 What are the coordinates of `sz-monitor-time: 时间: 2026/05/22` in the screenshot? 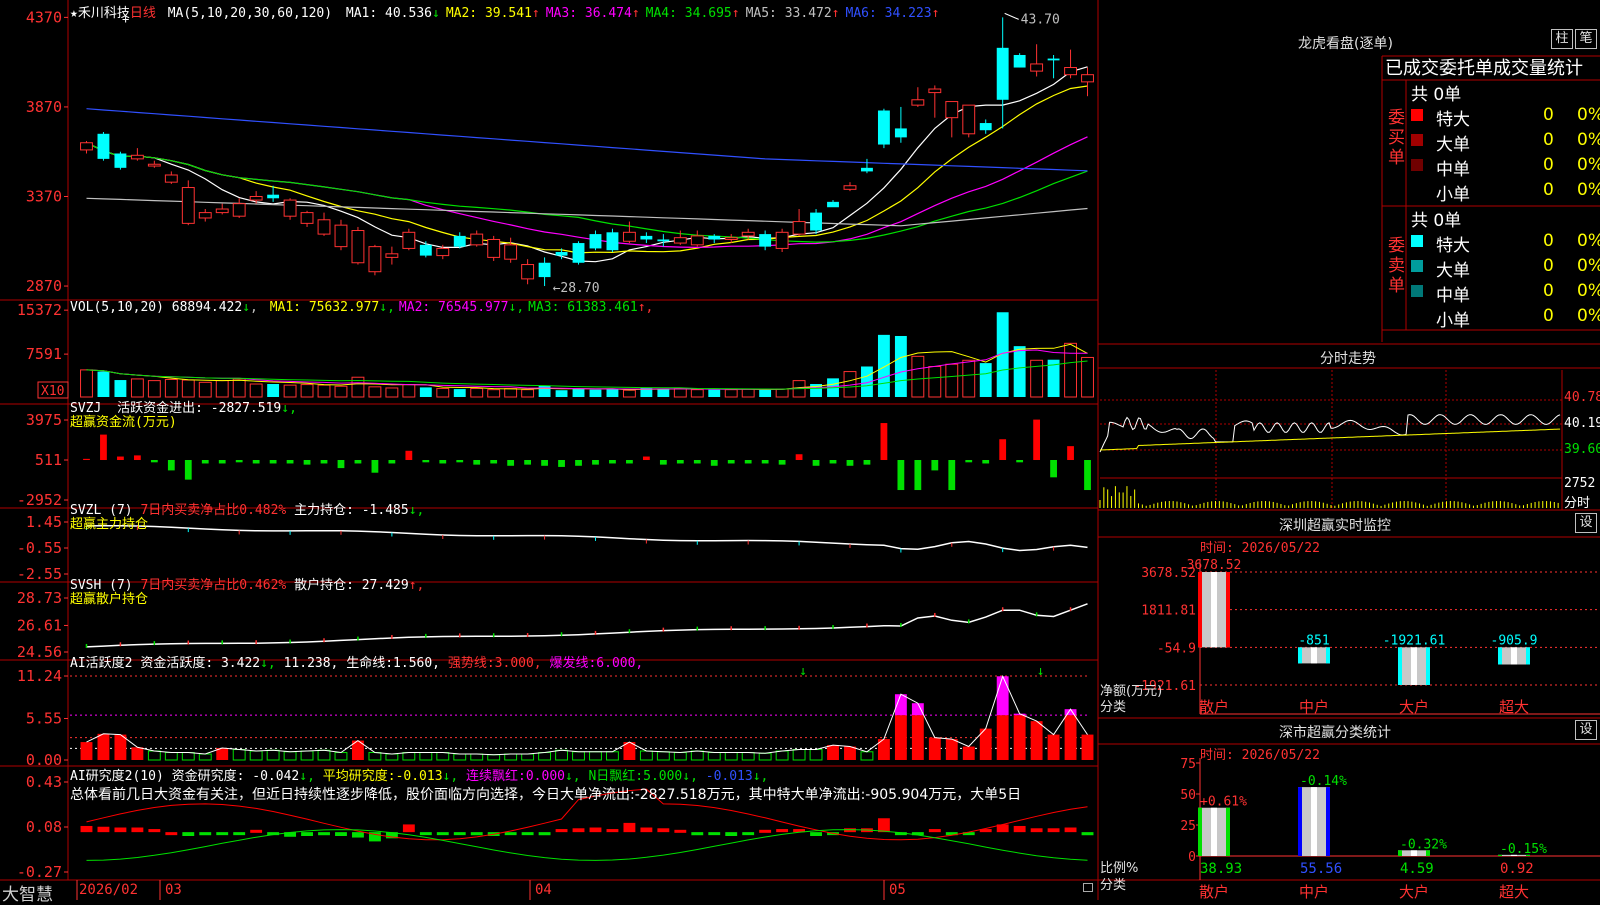 It's located at (1260, 548).